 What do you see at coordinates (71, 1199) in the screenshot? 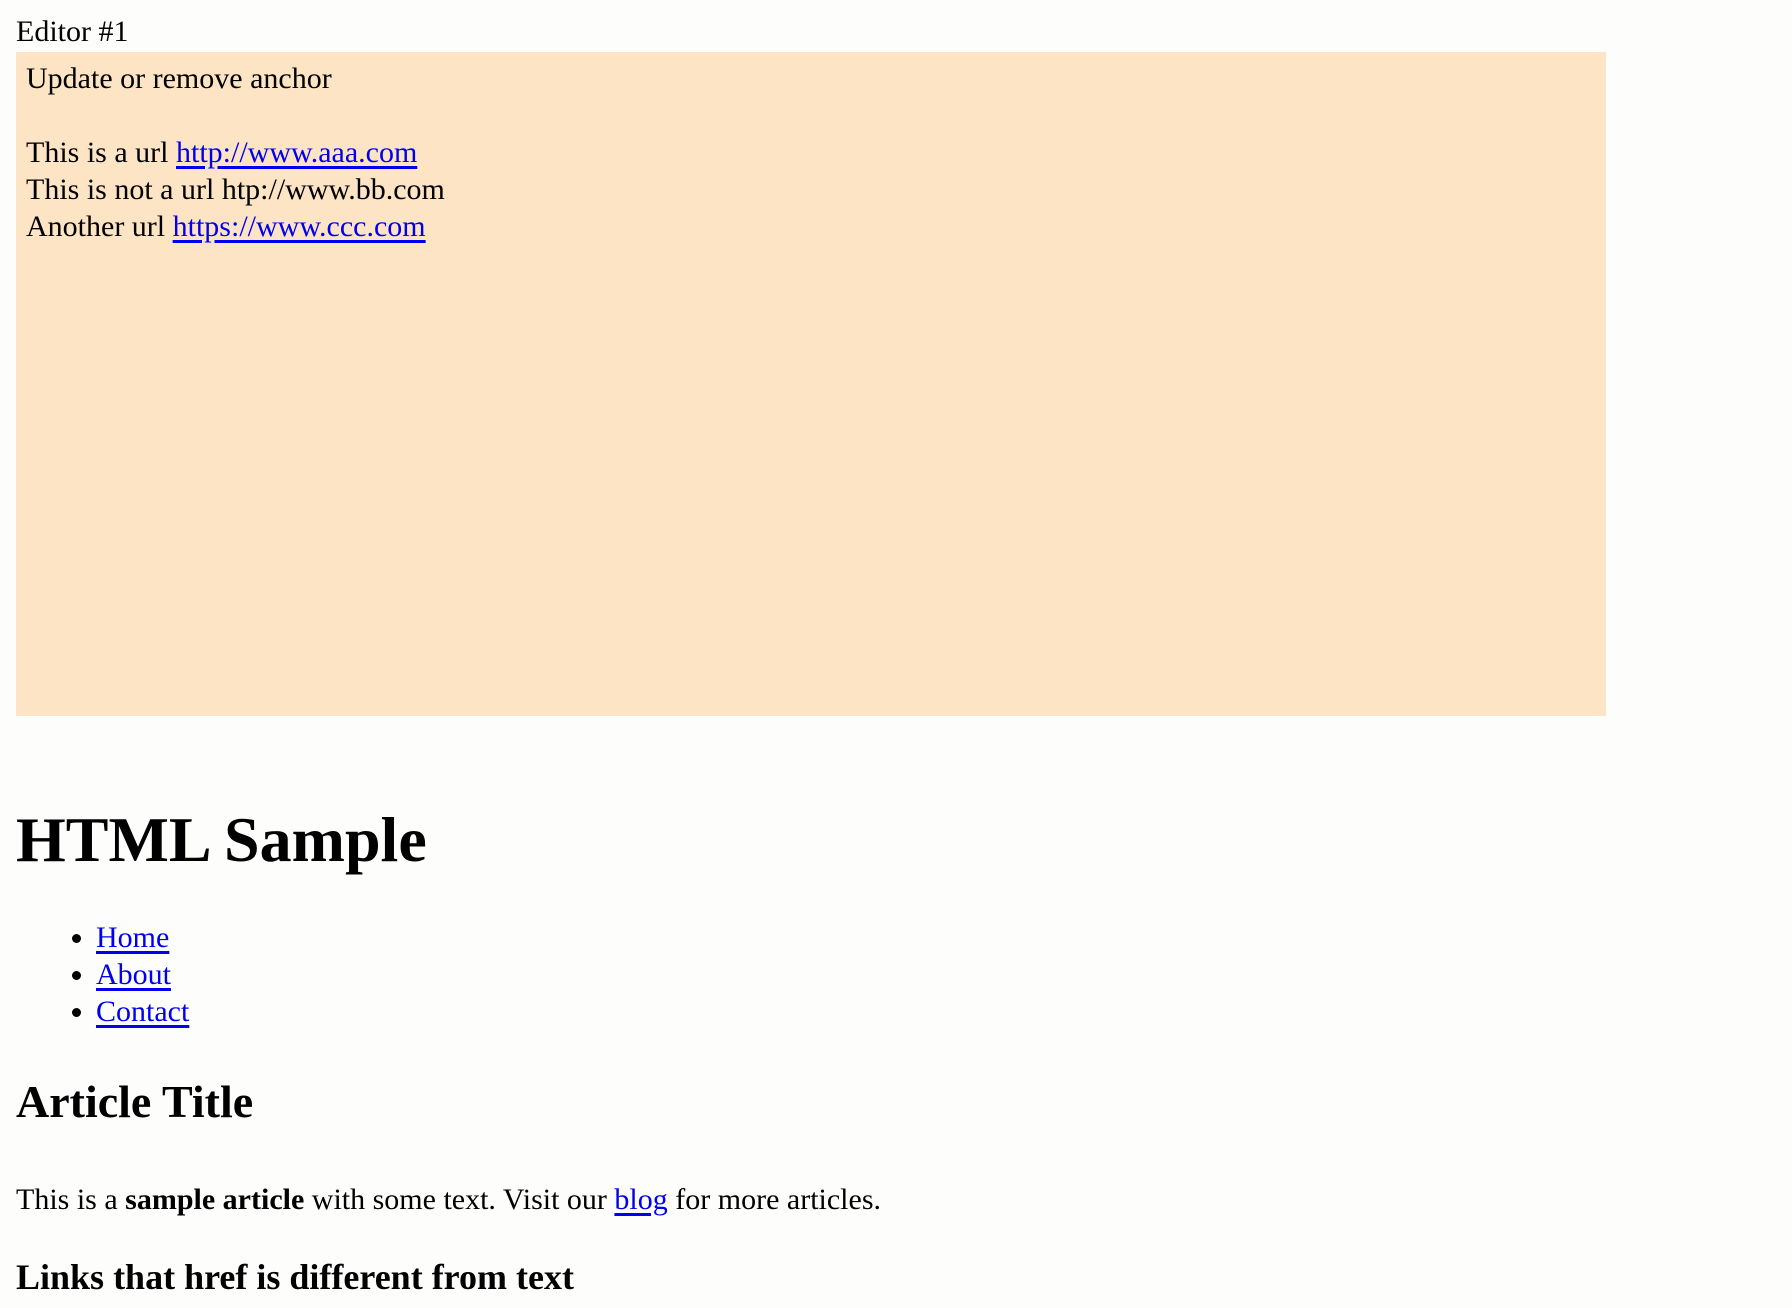
I see `article-text-before: This is a` at bounding box center [71, 1199].